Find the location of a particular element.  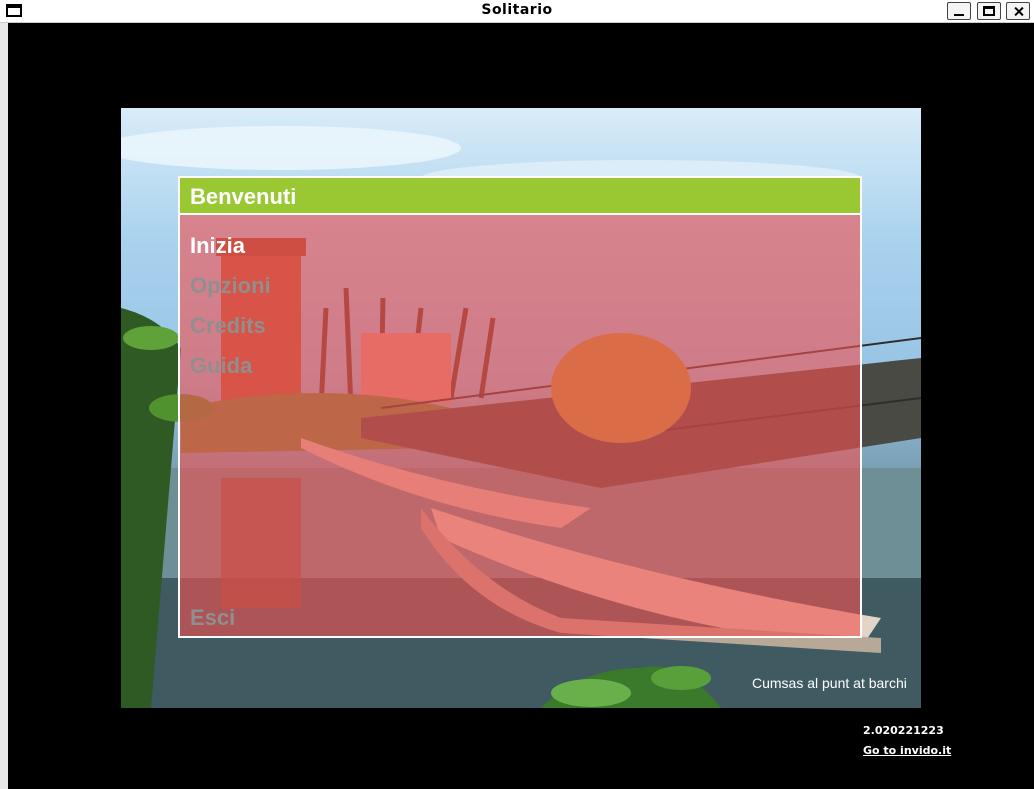

menu-header: Benvenuti is located at coordinates (520, 196).